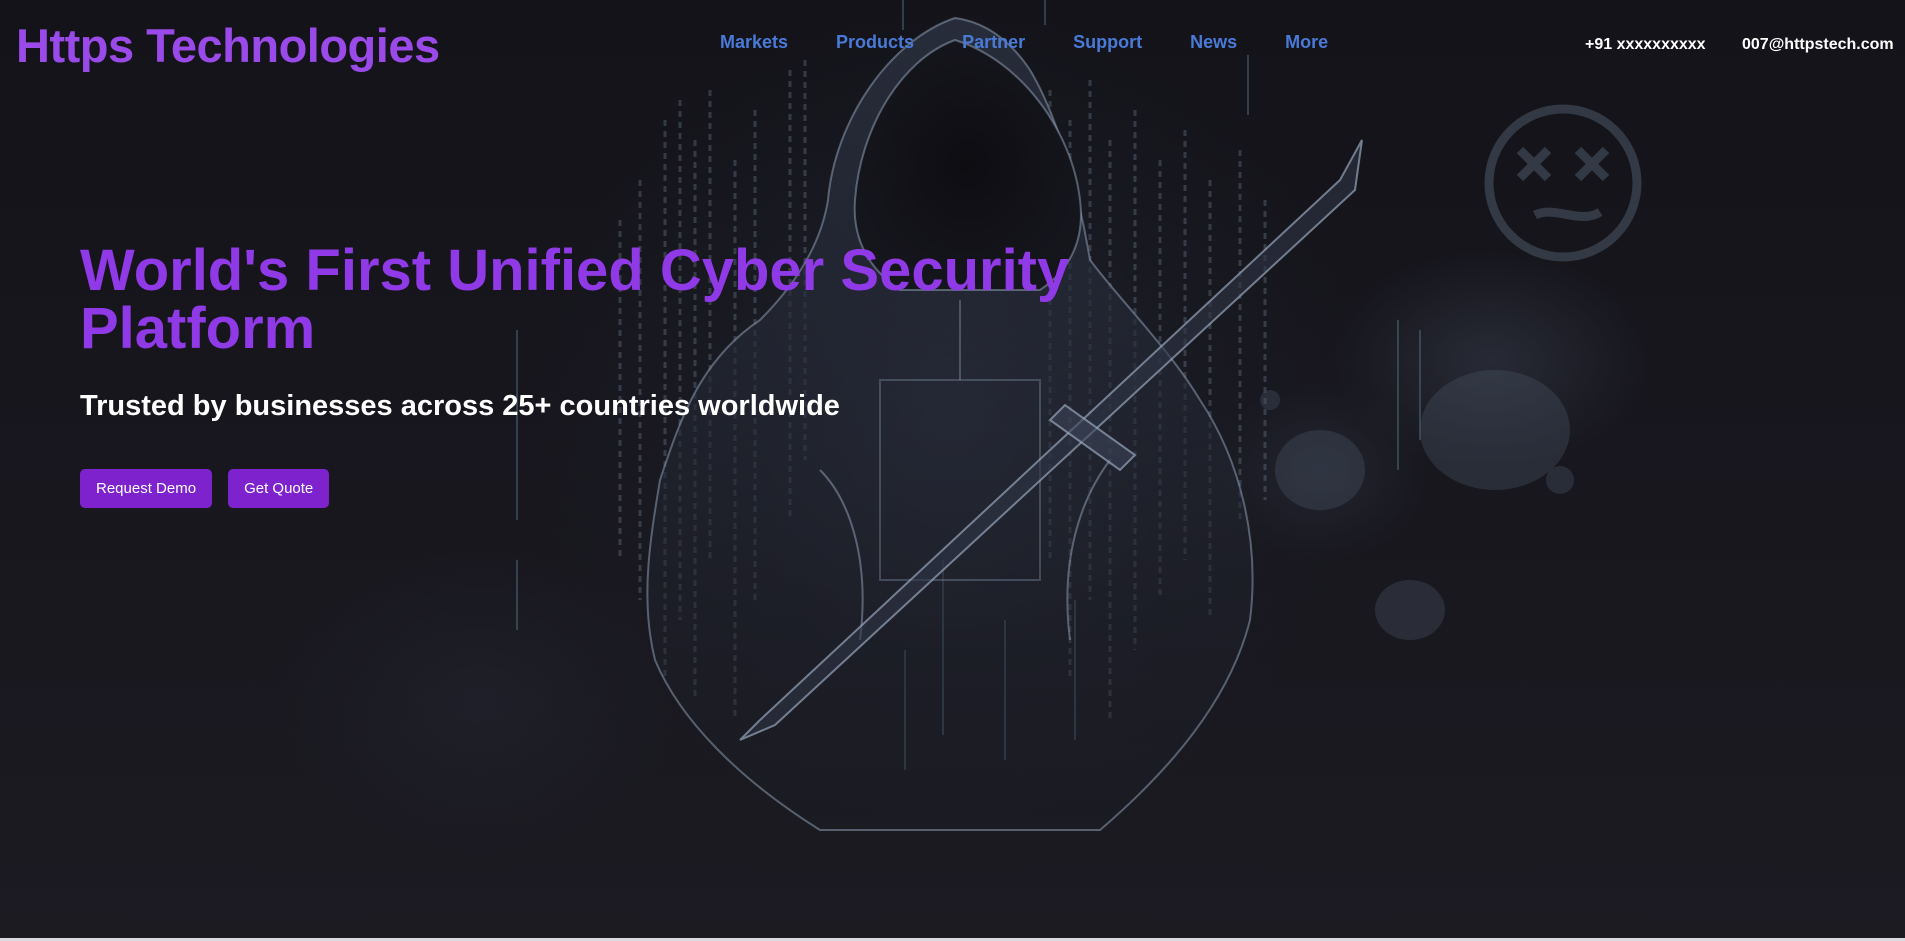 The image size is (1905, 941). I want to click on paint-splatter, so click(1417, 505).